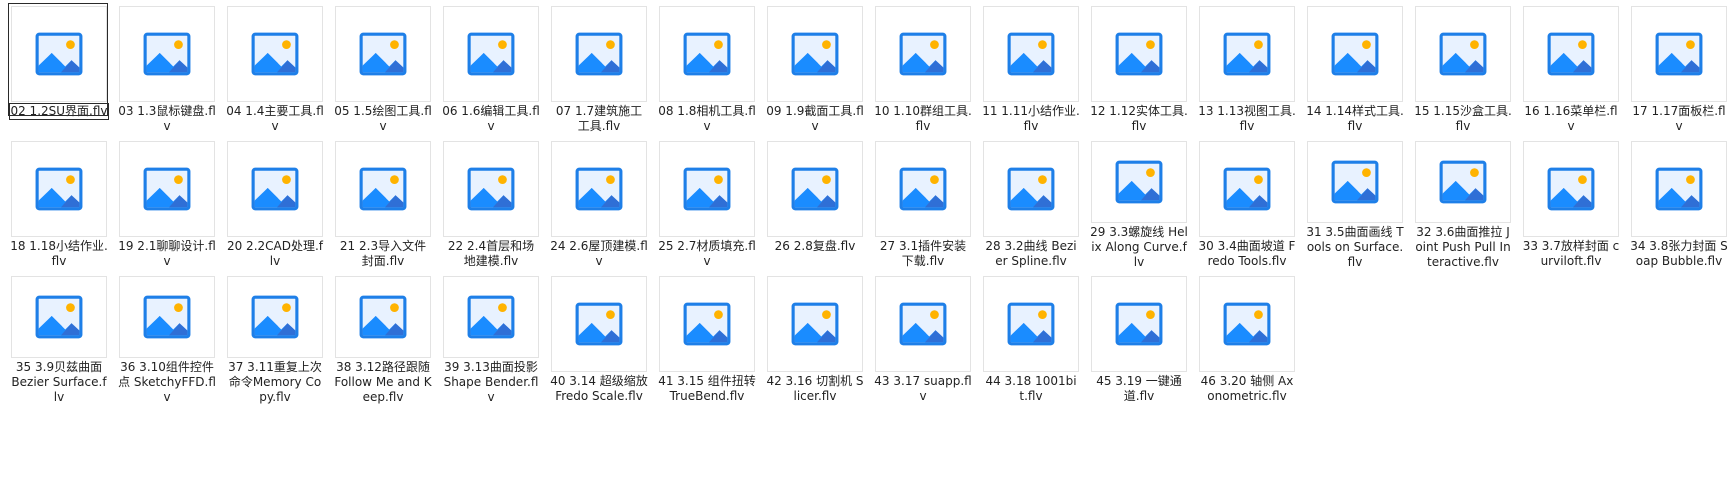 Image resolution: width=1730 pixels, height=492 pixels. I want to click on file-item: 14 1.14样式工具.flv, so click(1355, 69).